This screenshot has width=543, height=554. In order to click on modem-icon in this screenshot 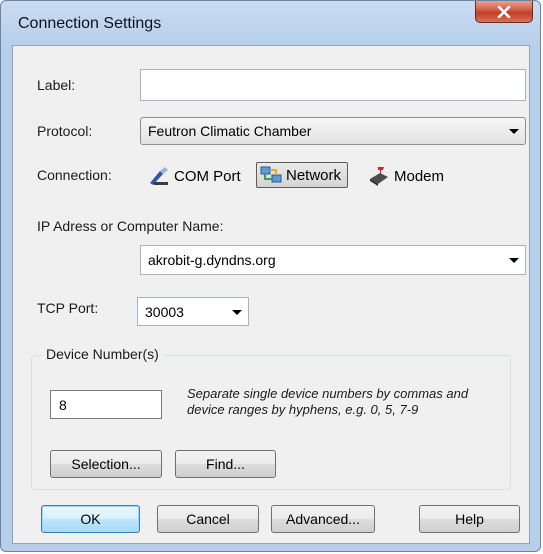, I will do `click(379, 176)`.